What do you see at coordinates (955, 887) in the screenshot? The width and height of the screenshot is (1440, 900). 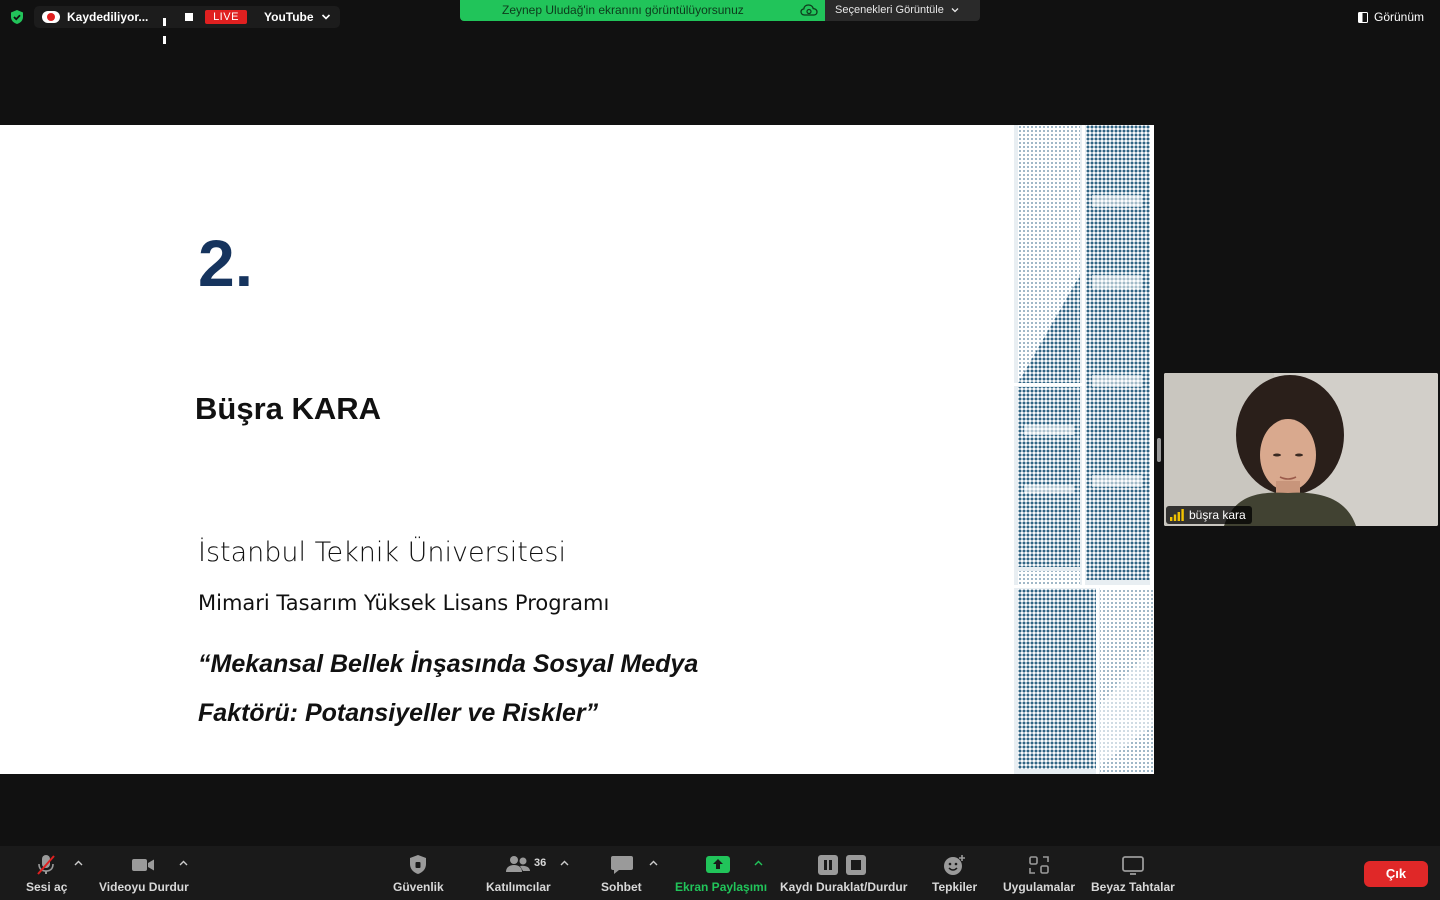 I see `reactions-label: Tepkiler` at bounding box center [955, 887].